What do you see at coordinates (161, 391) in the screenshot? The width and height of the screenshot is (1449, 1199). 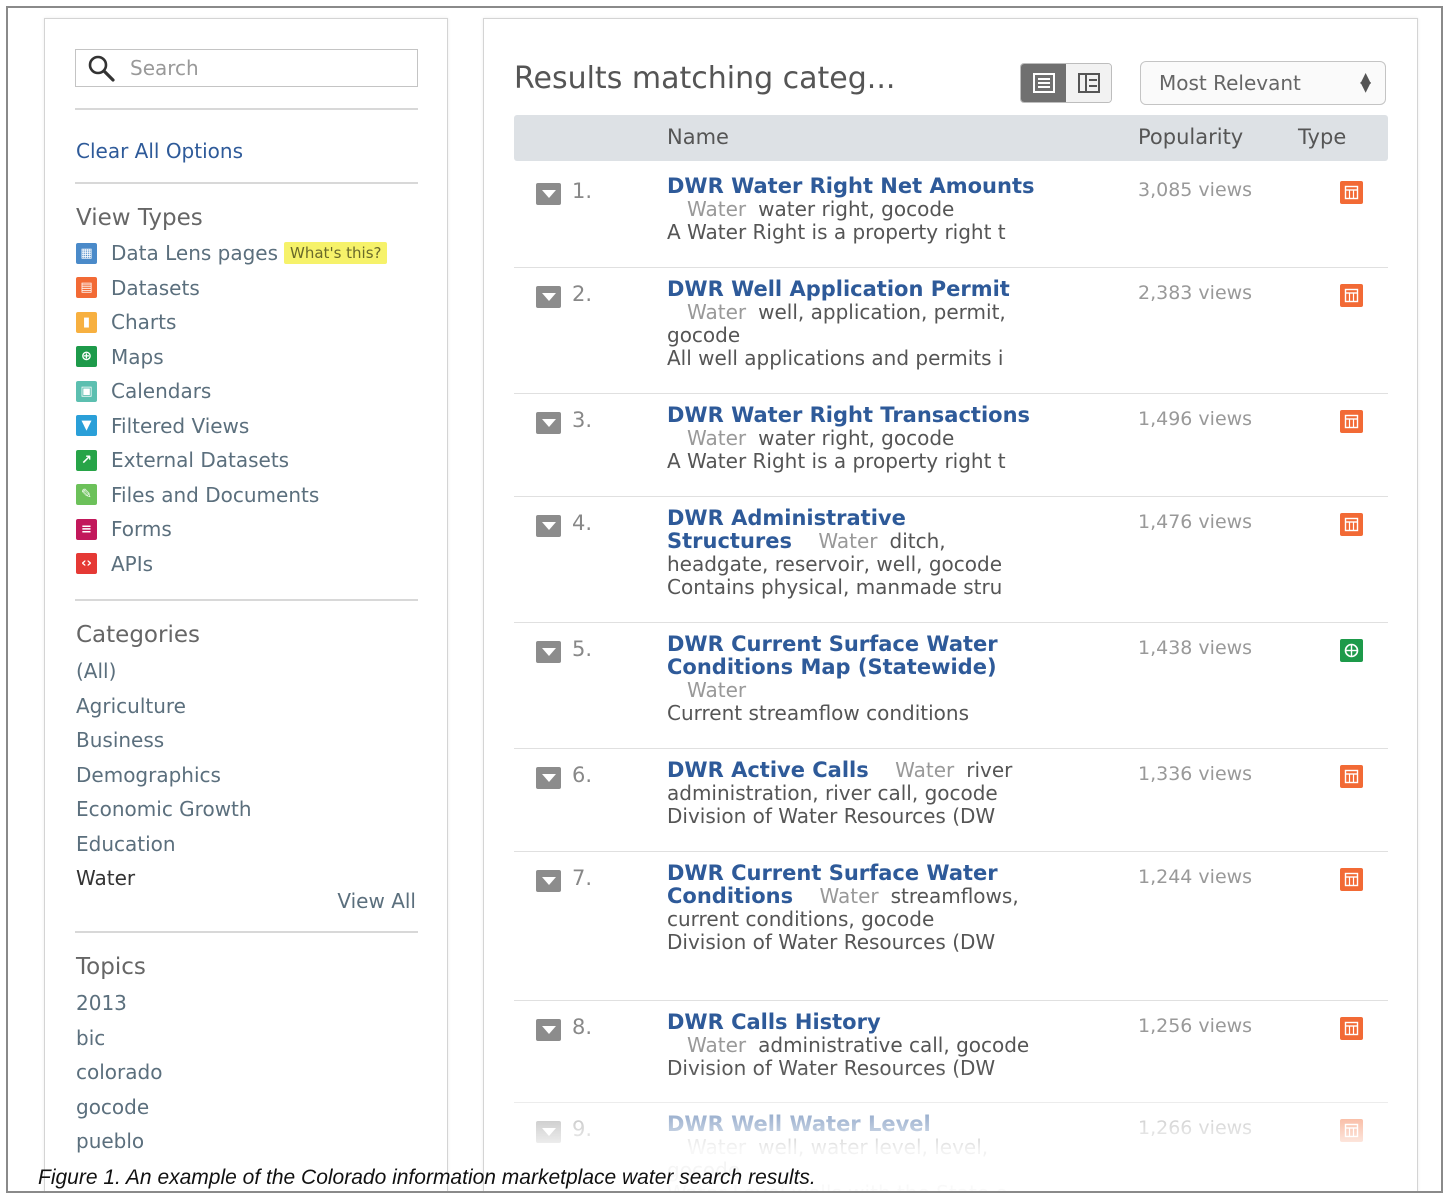 I see `view-type-label: Calendars` at bounding box center [161, 391].